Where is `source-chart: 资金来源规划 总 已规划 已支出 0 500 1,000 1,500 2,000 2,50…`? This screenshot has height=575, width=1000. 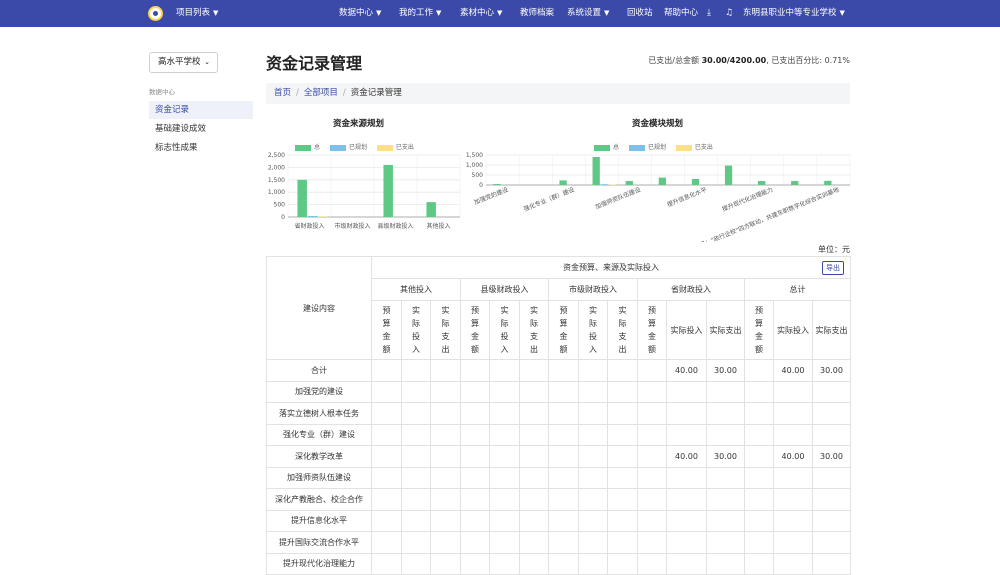
source-chart: 资金来源规划 总 已规划 已支出 0 500 1,000 1,500 2,000 2,50… is located at coordinates (362, 177).